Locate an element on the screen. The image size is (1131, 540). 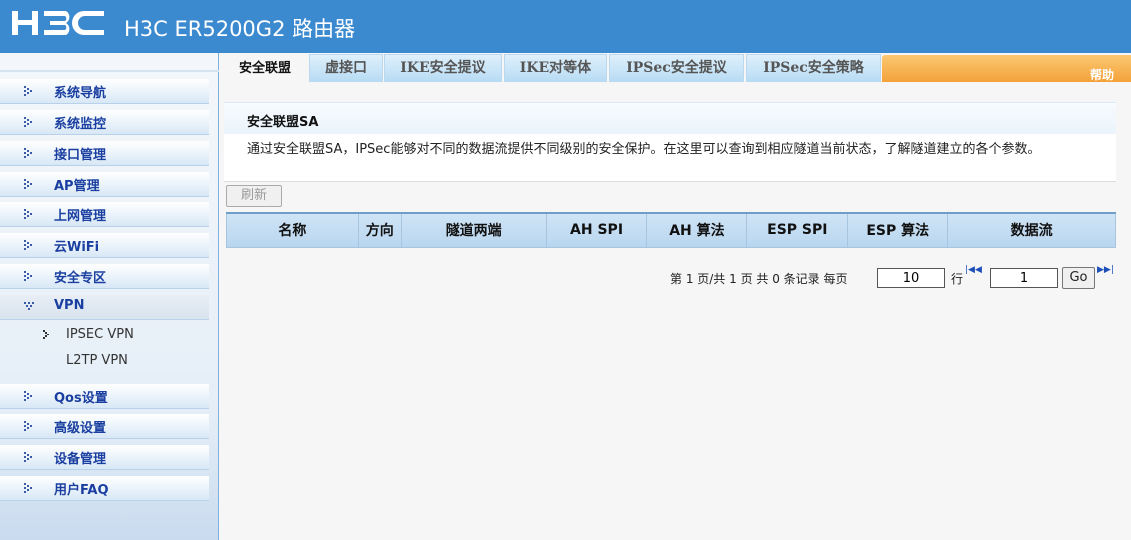
col-ah-spi: AH SPI is located at coordinates (596, 230).